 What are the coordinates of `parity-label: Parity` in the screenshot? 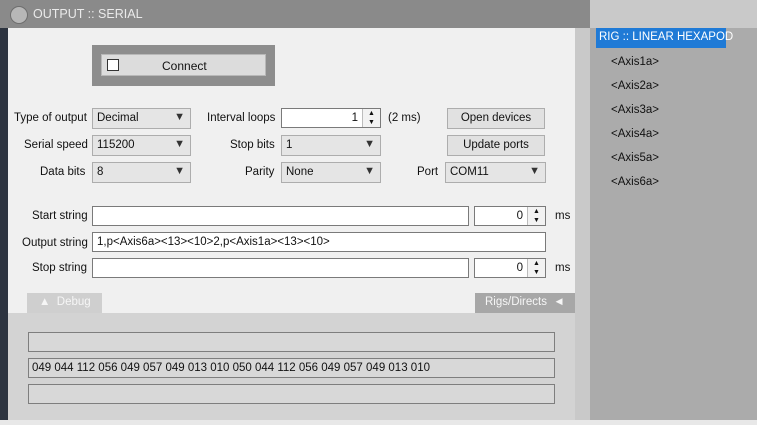 It's located at (260, 172).